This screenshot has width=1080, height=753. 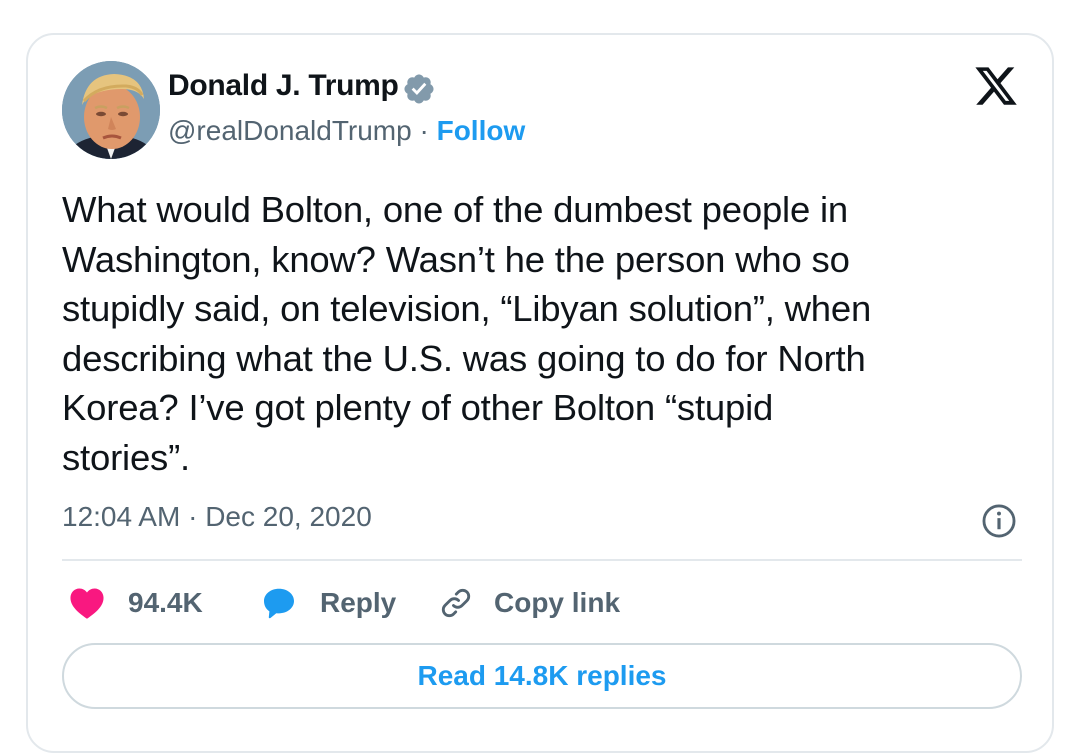 I want to click on tweet-date: Dec 20, 2020, so click(x=288, y=516).